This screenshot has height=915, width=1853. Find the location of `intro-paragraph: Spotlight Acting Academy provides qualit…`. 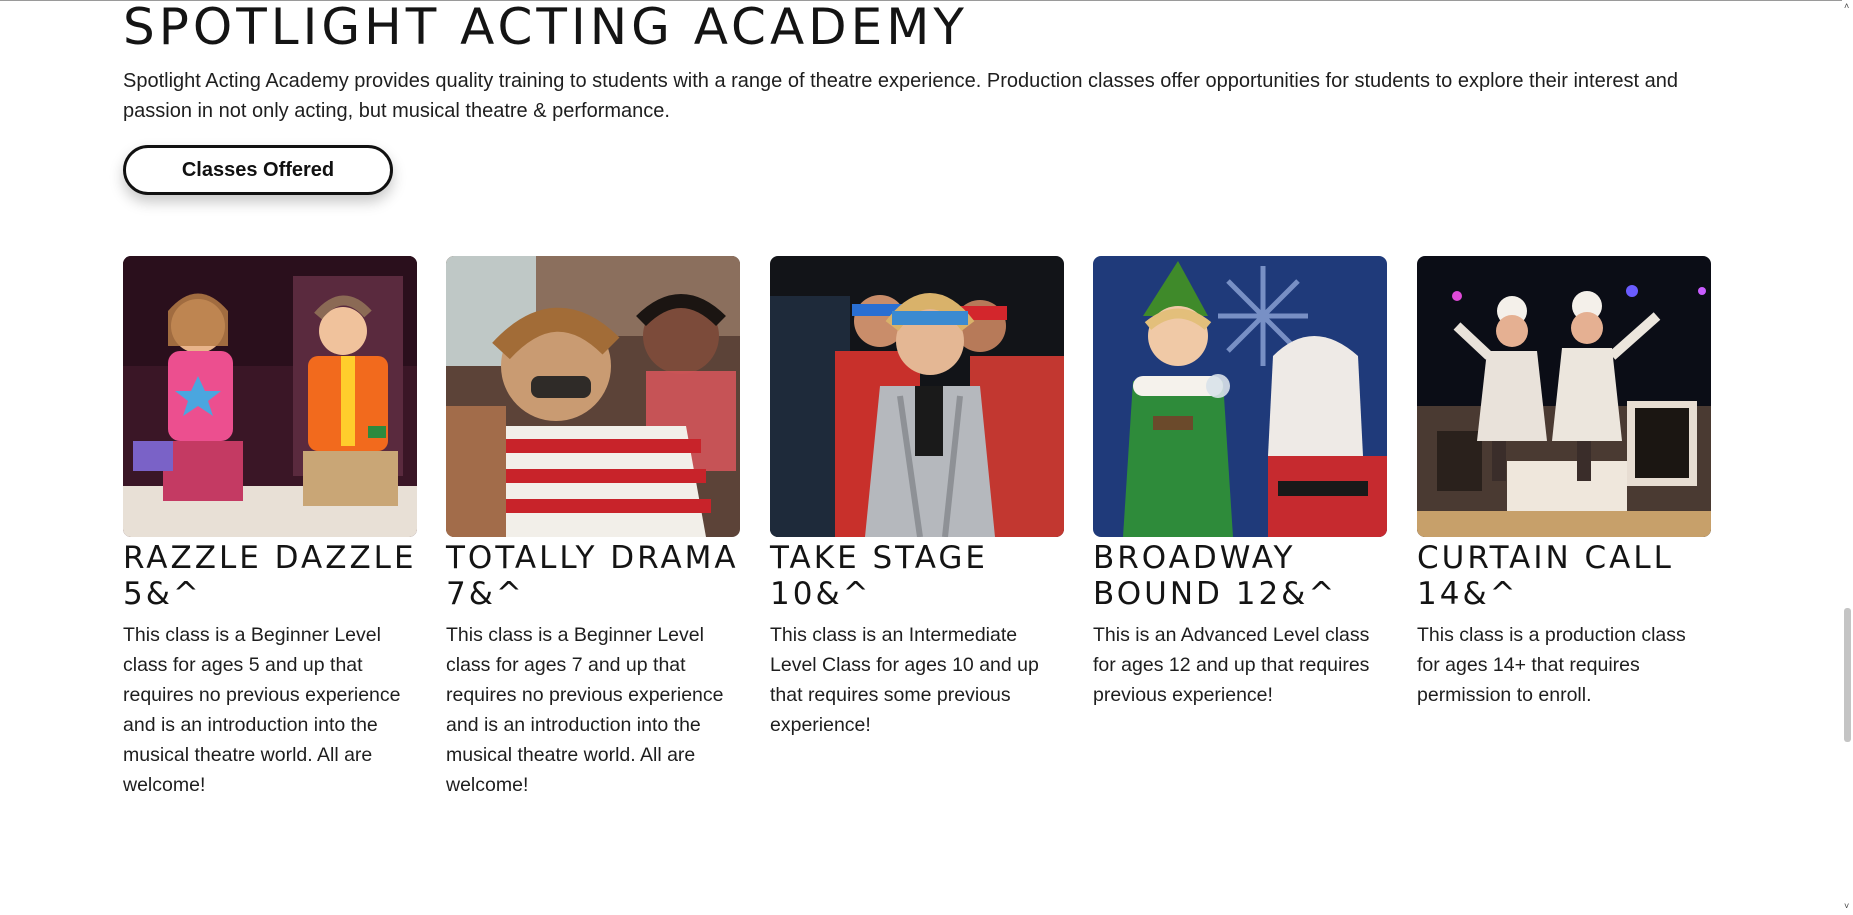

intro-paragraph: Spotlight Acting Academy provides qualit… is located at coordinates (900, 96).